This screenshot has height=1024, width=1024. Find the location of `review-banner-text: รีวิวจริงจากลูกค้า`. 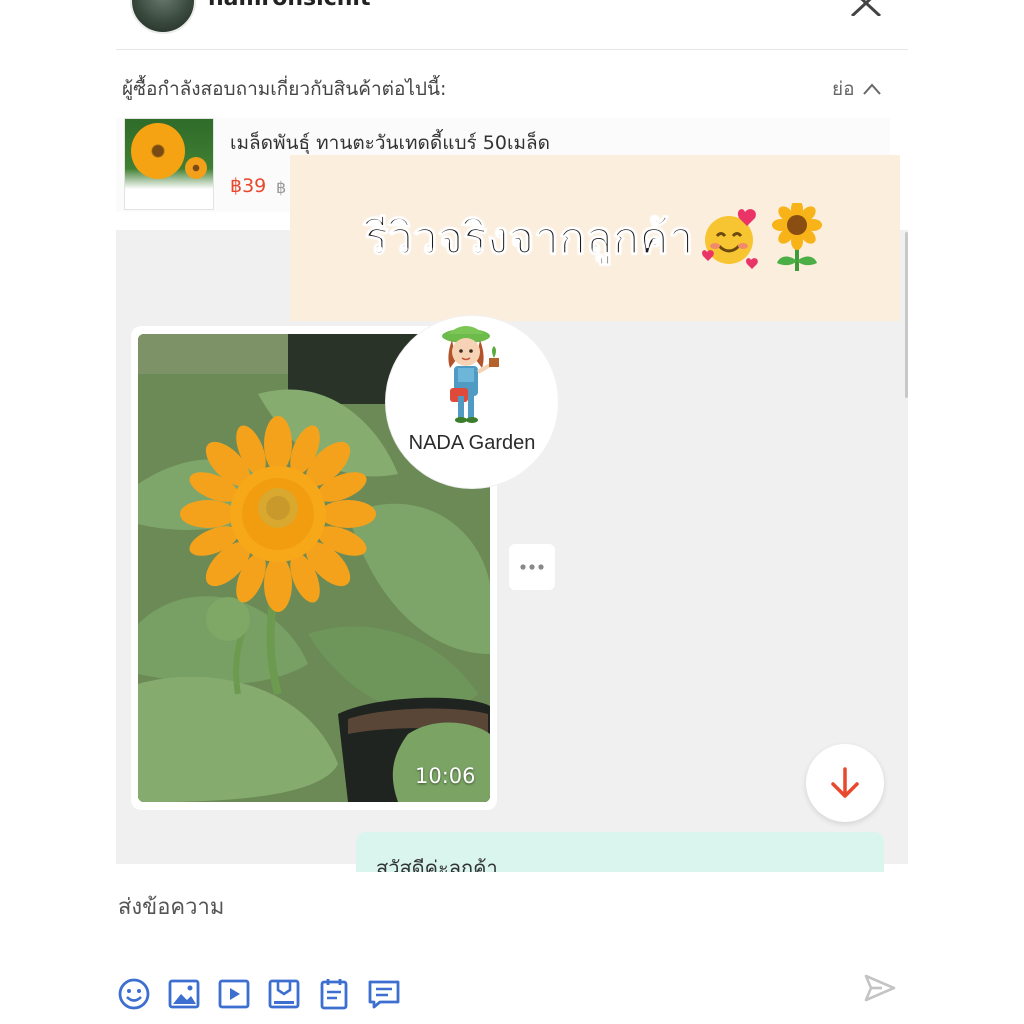

review-banner-text: รีวิวจริงจากลูกค้า is located at coordinates (529, 239).